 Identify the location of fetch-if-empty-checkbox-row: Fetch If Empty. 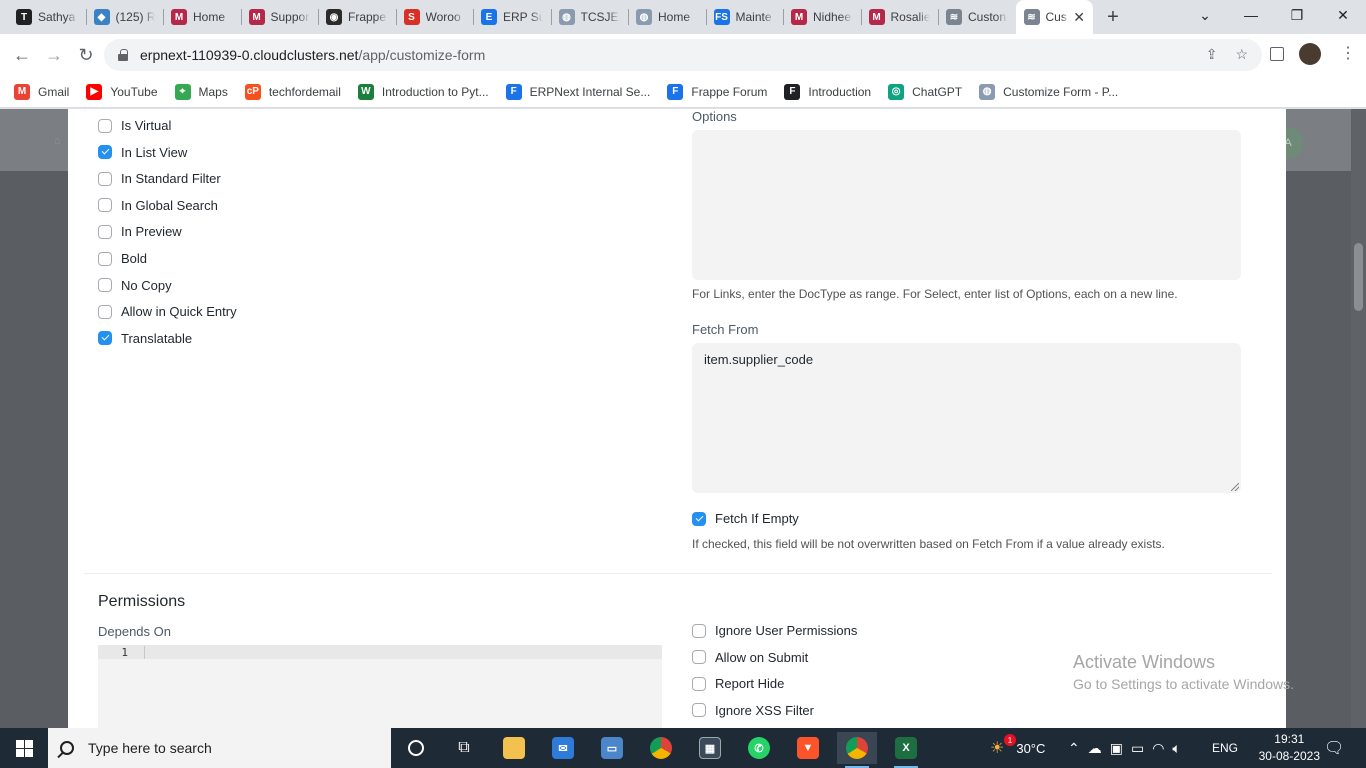
(745, 518).